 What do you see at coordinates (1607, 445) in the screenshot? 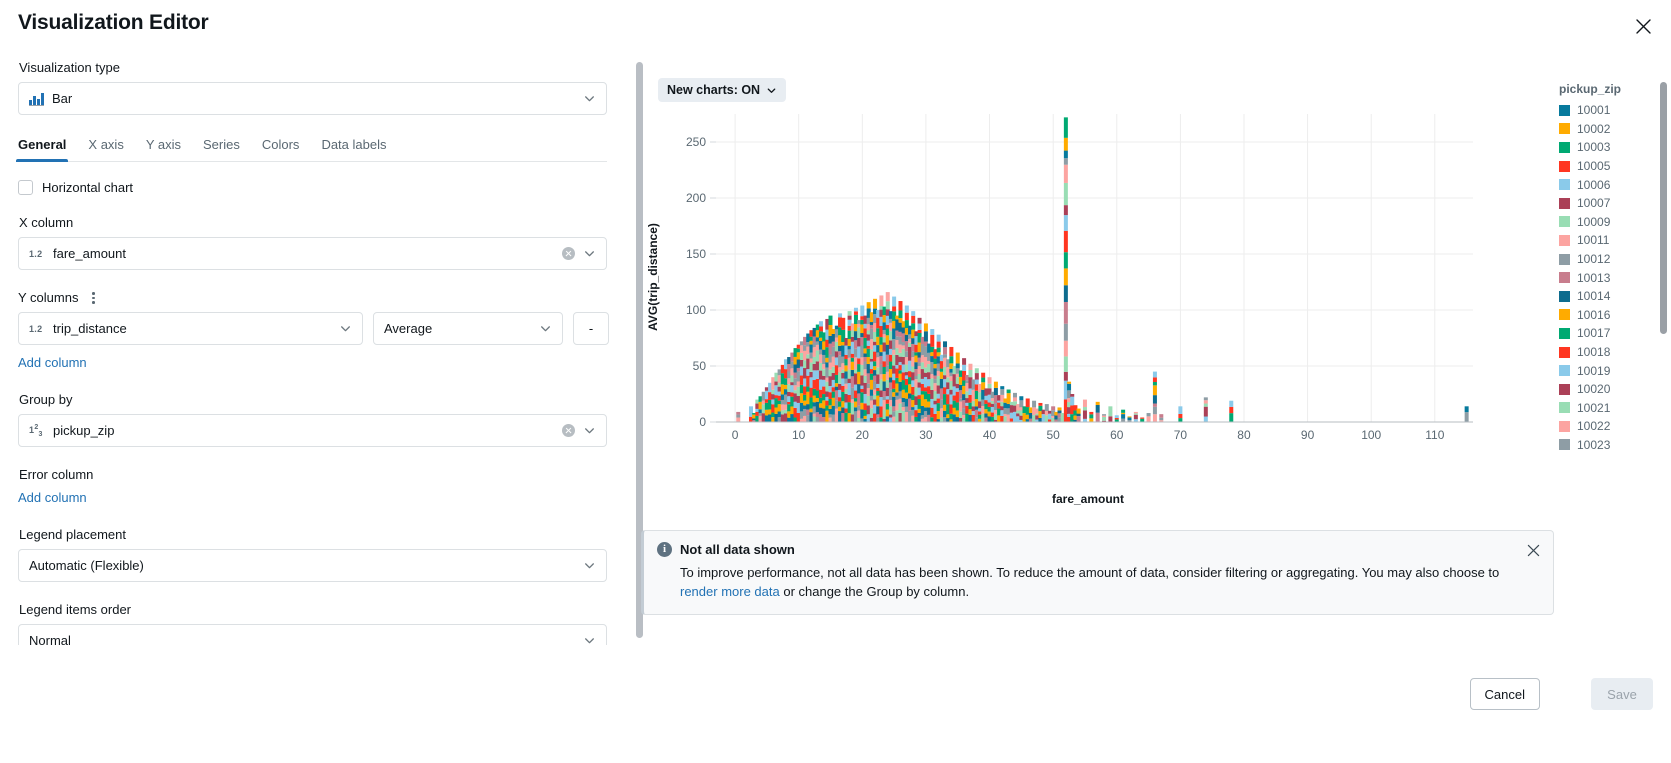
I see `legend-item: 10023` at bounding box center [1607, 445].